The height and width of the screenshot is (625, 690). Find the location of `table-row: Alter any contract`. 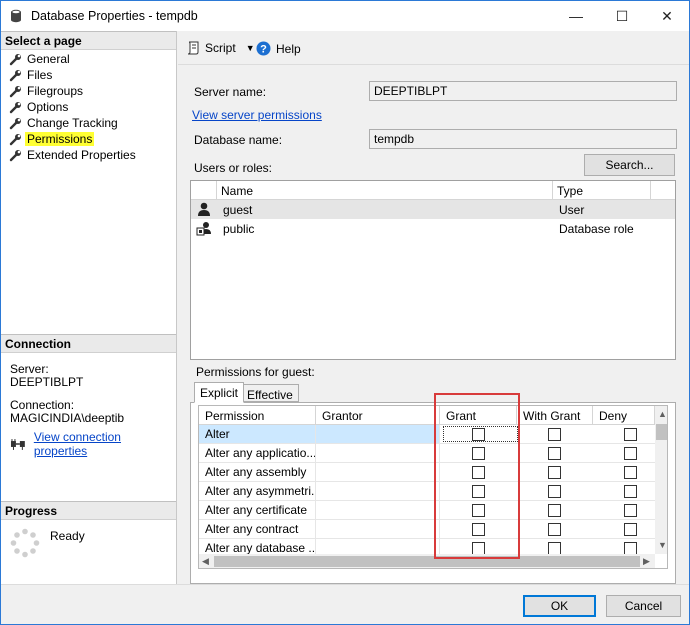

table-row: Alter any contract is located at coordinates (427, 529).